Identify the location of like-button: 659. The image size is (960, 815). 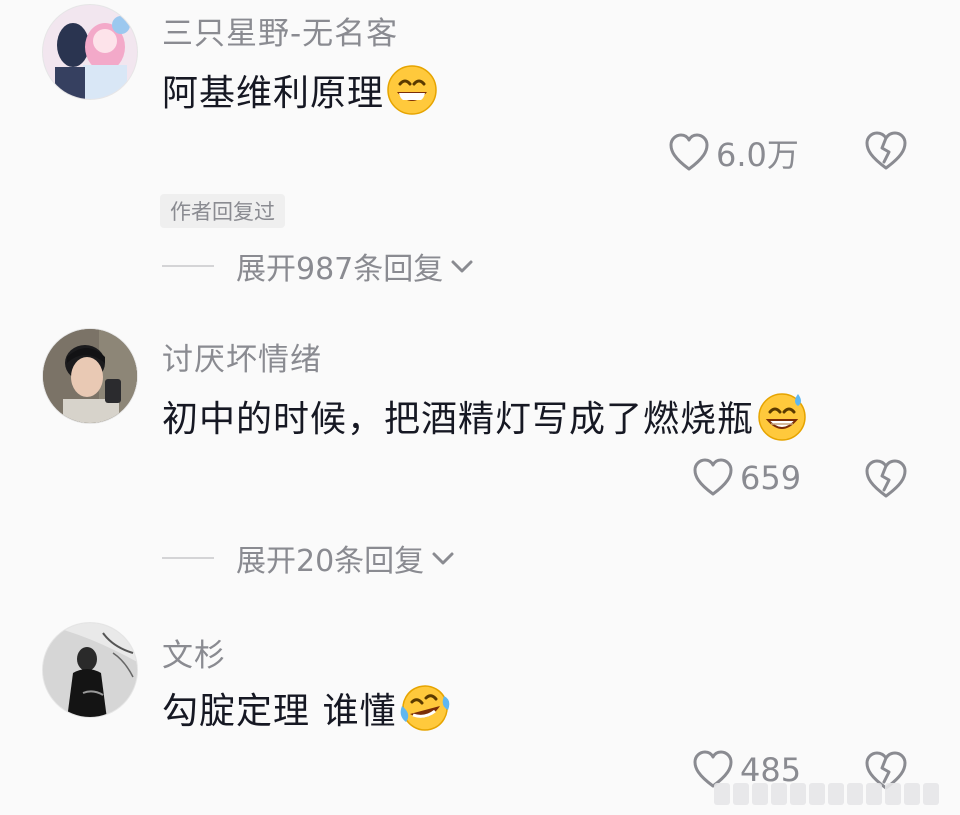
(746, 478).